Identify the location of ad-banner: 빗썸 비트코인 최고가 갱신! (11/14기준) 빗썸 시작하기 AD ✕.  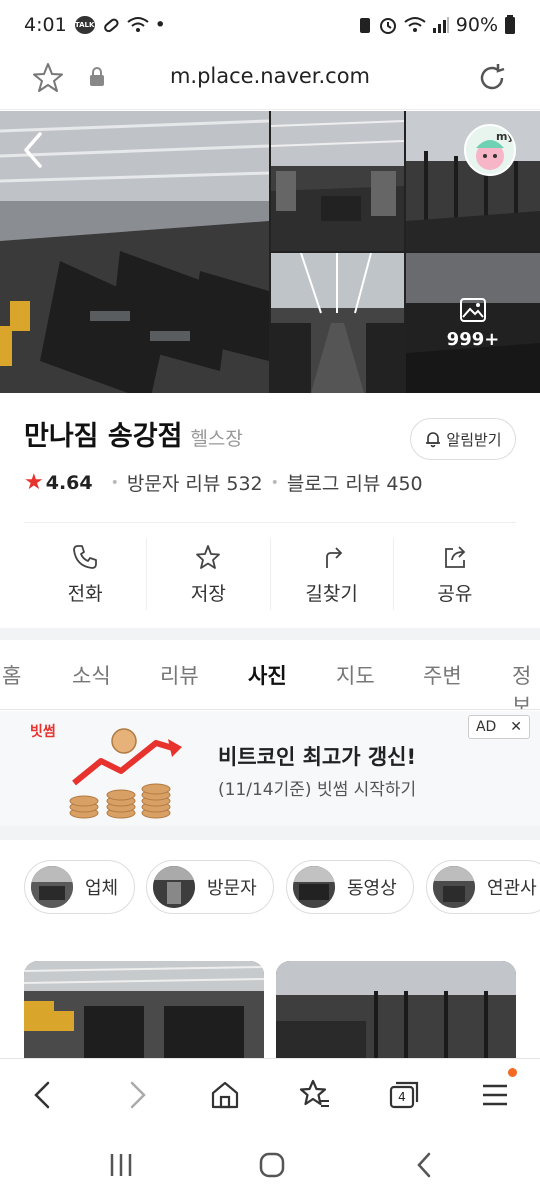
(270, 768).